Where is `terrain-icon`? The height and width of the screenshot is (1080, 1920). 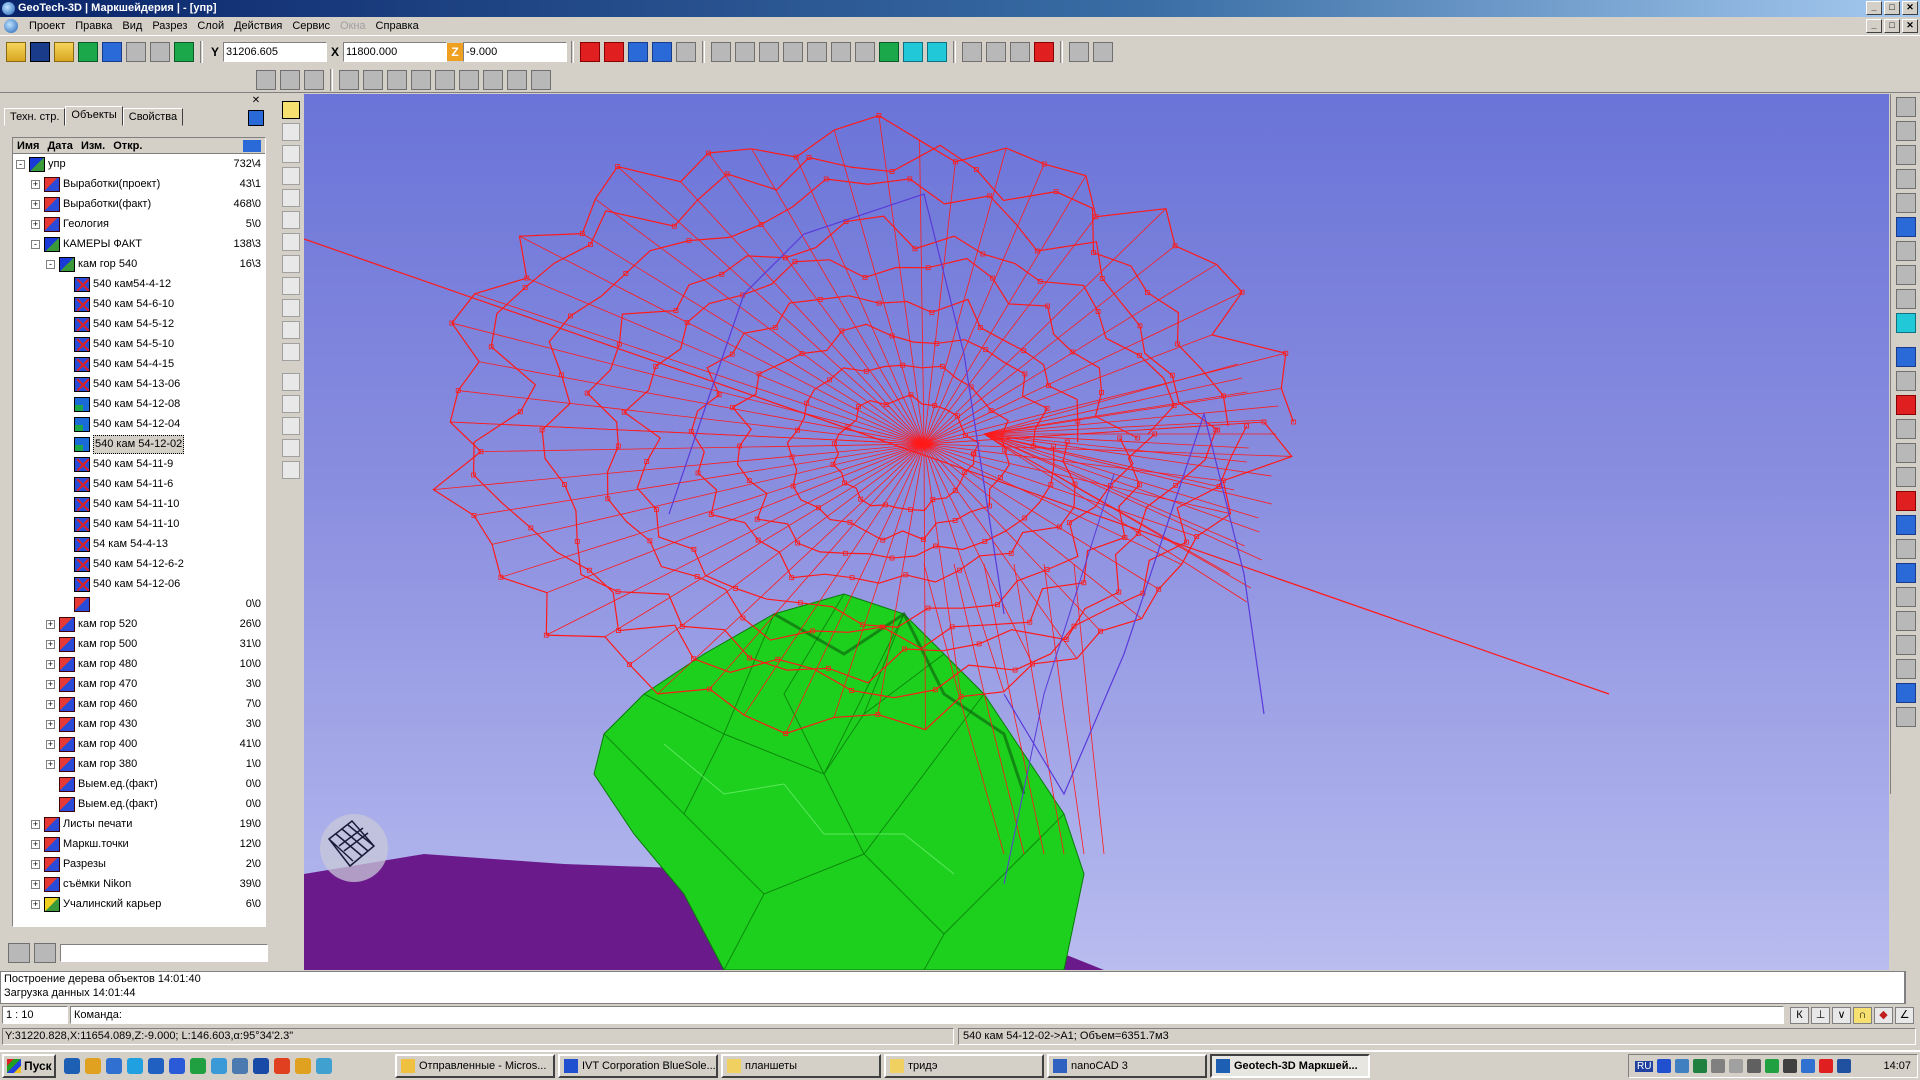 terrain-icon is located at coordinates (889, 52).